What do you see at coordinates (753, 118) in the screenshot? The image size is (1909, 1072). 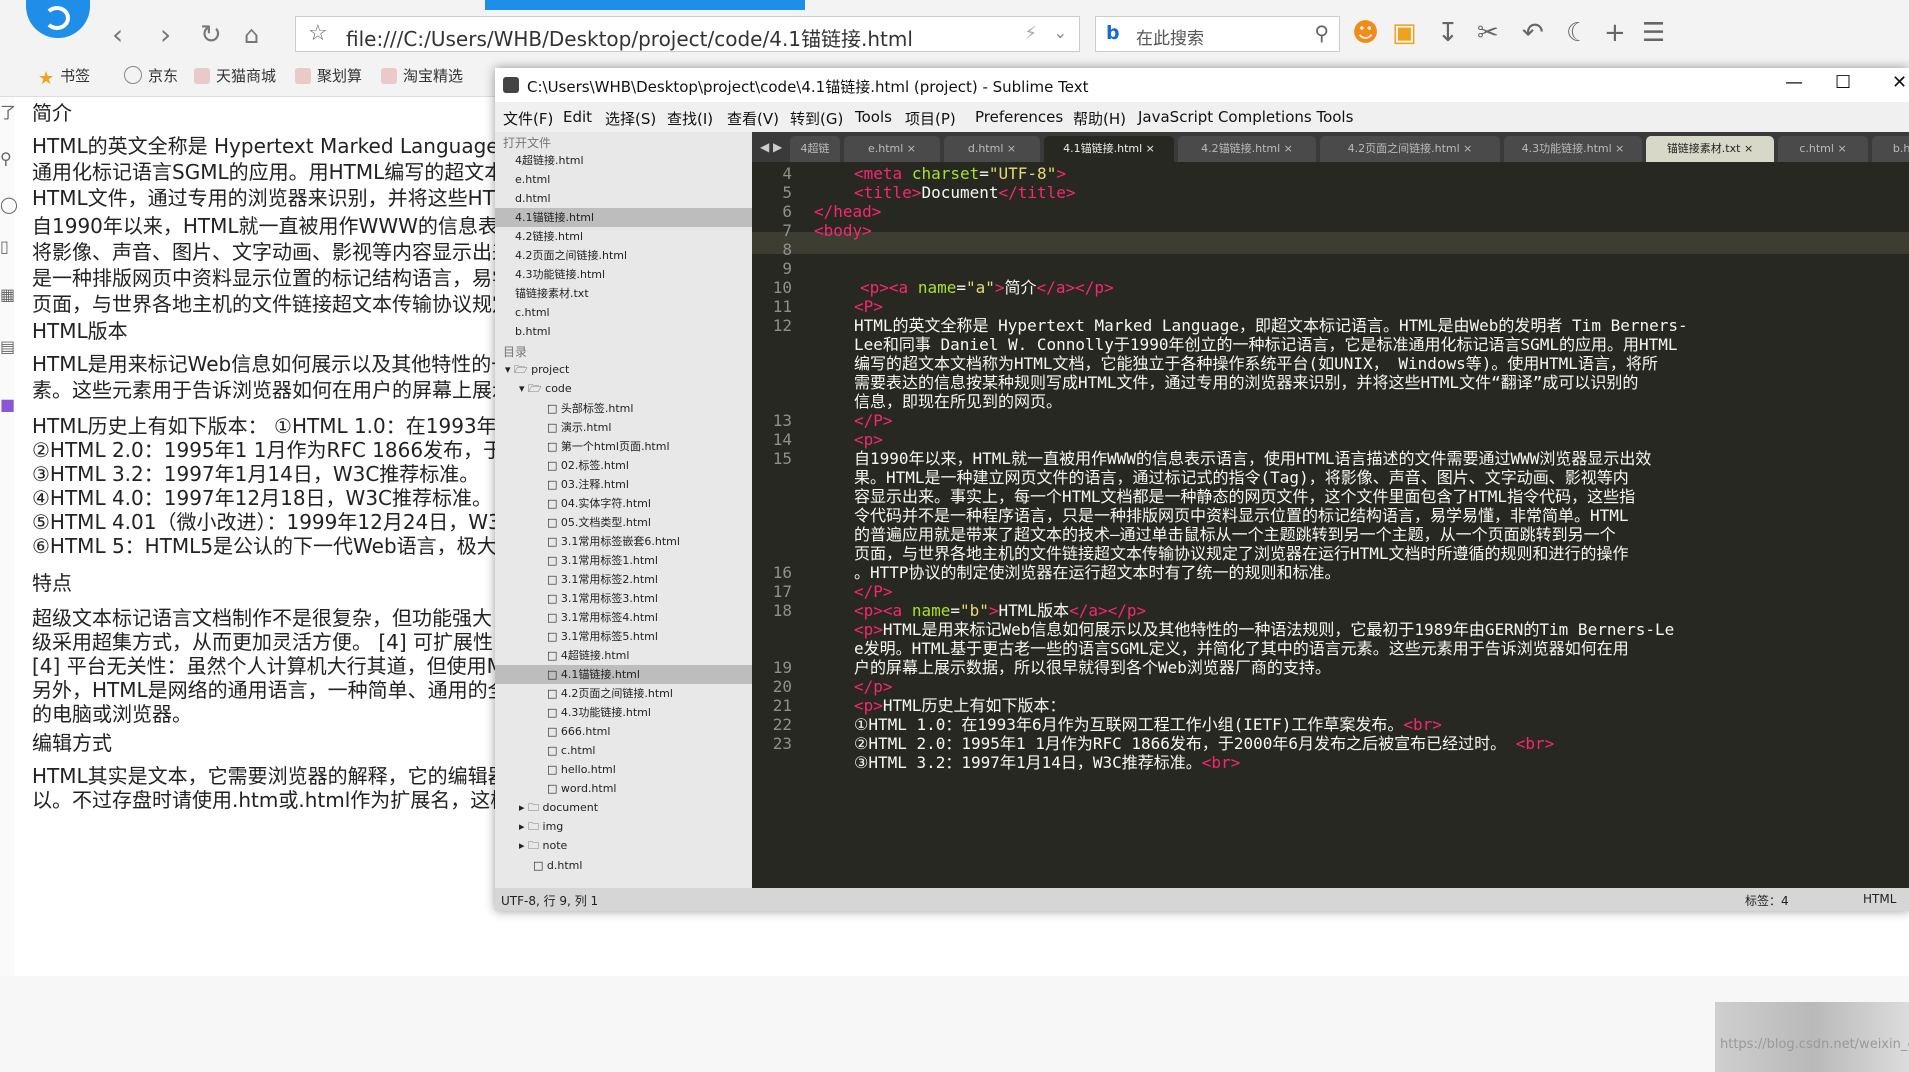 I see `menu-view: 查看(V)` at bounding box center [753, 118].